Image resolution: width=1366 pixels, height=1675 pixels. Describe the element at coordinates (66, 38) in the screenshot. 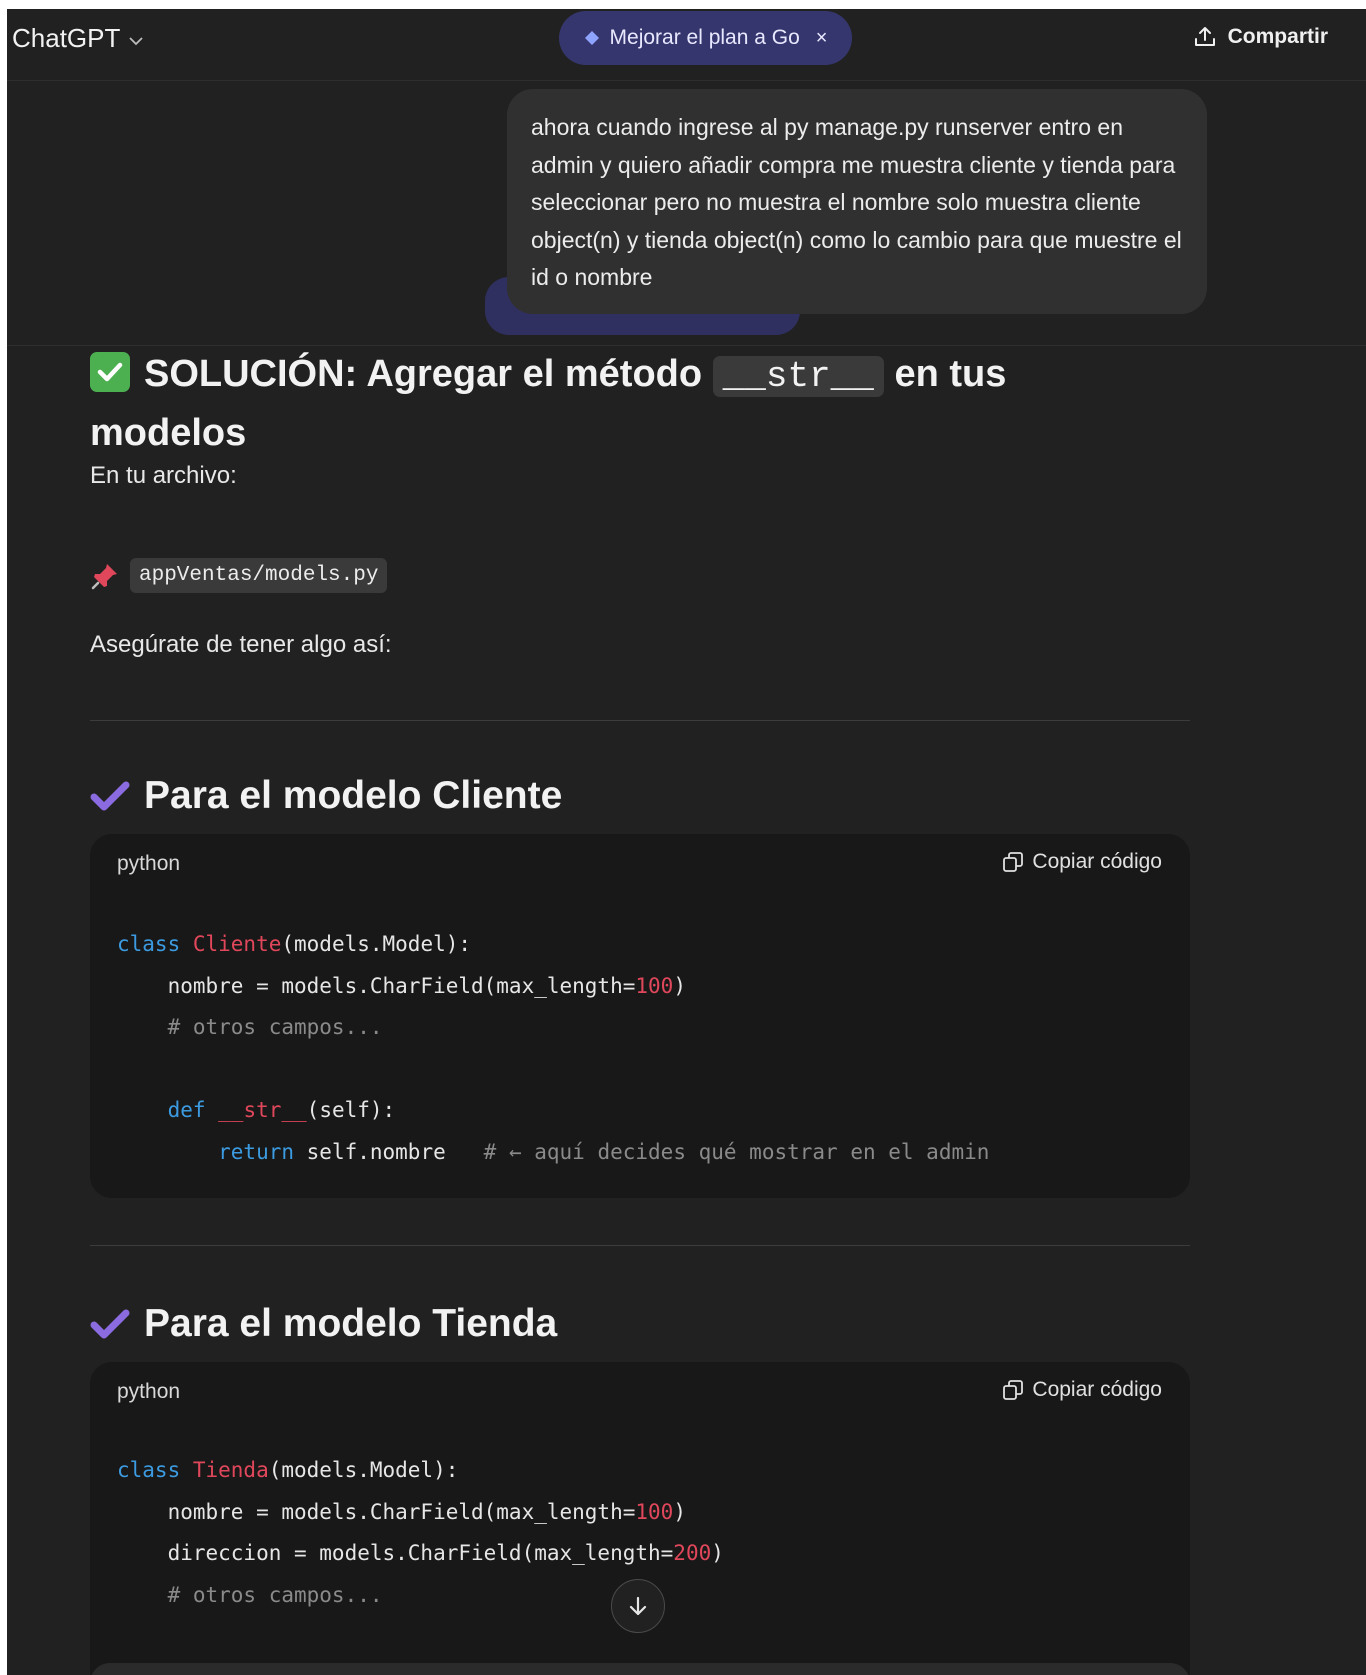

I see `model-name: ChatGPT` at that location.